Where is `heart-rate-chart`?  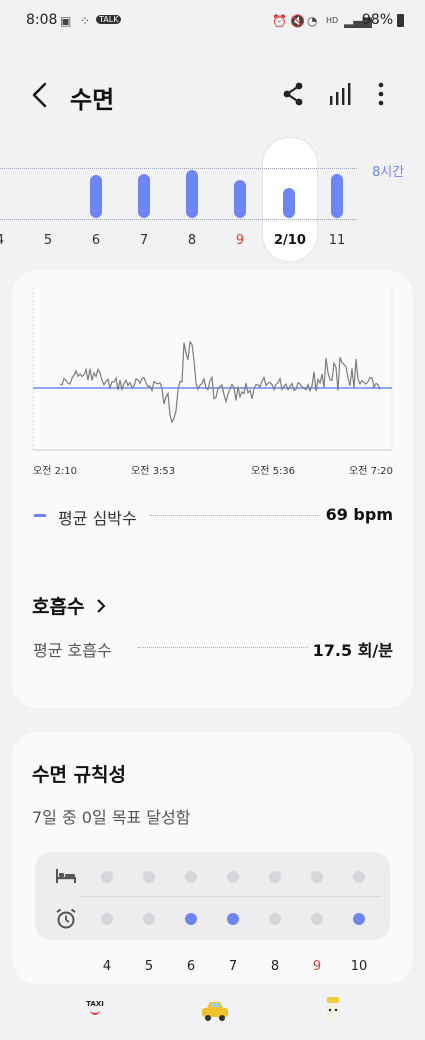 heart-rate-chart is located at coordinates (212, 369).